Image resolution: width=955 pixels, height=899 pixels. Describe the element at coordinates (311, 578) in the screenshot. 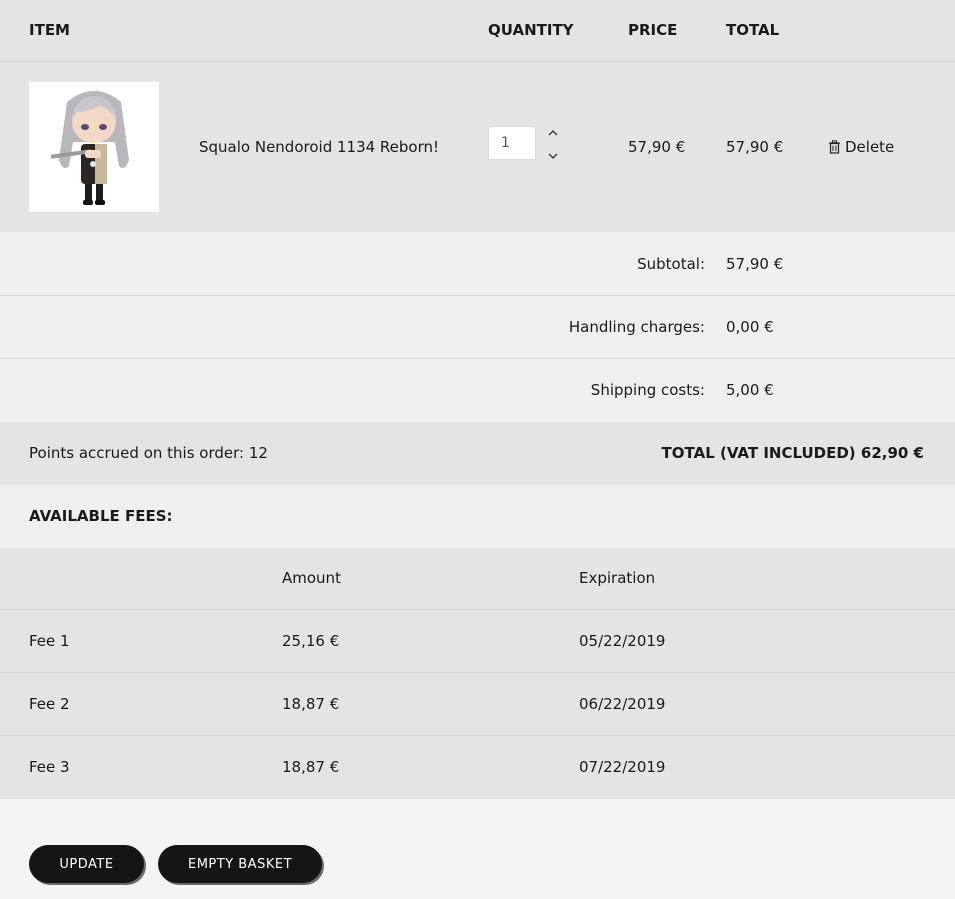

I see `fees-col-amount: Amount` at that location.